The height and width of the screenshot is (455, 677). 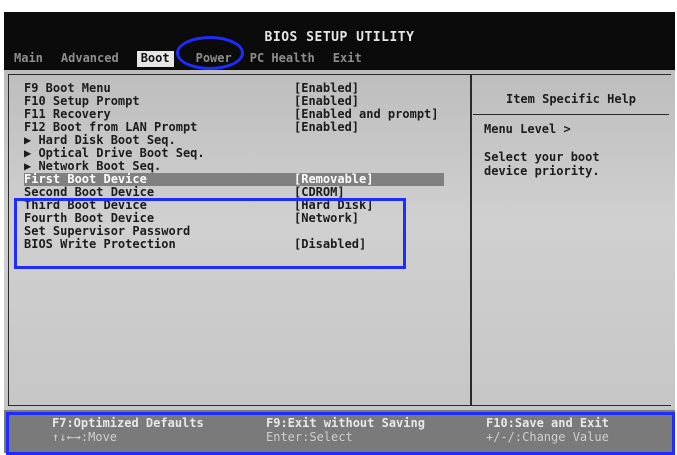 What do you see at coordinates (155, 59) in the screenshot?
I see `menu-boot: Boot` at bounding box center [155, 59].